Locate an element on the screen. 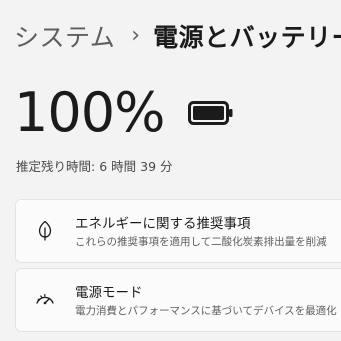  energy-recommendations-description: これらの推奨事項を適用して二酸化炭素排出量を削減 is located at coordinates (201, 242).